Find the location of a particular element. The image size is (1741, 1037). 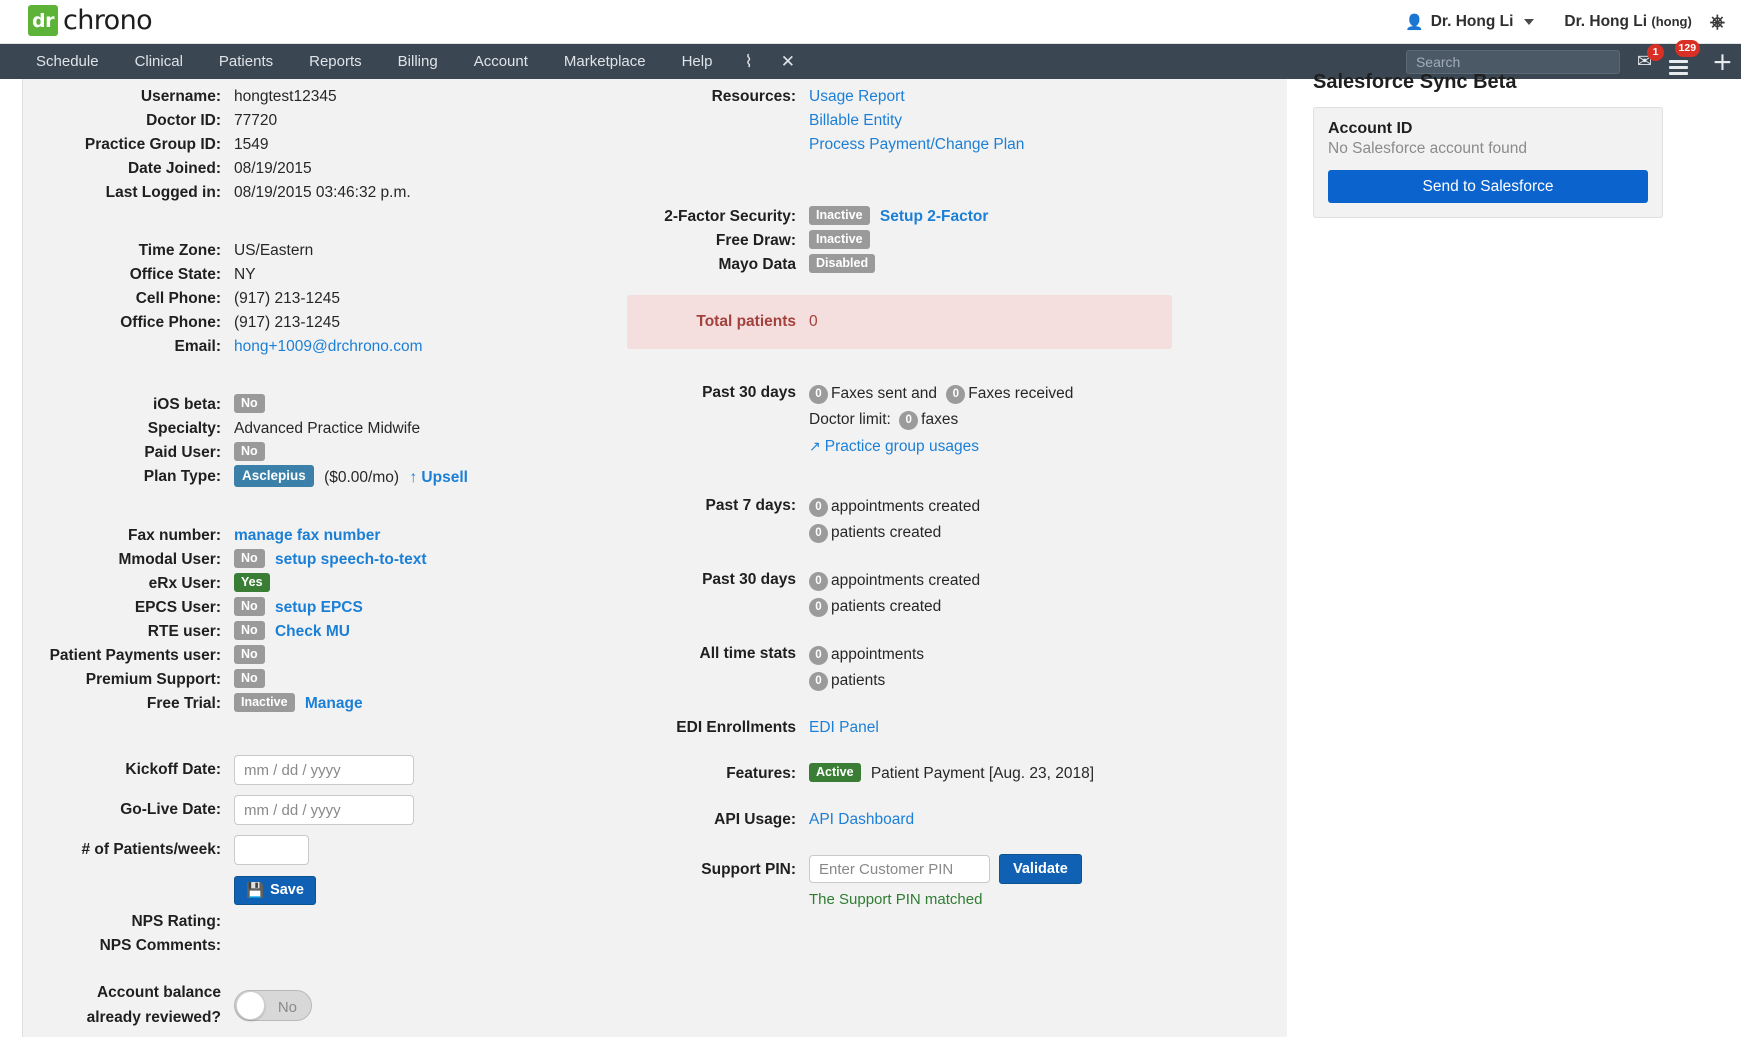

setup-2factor-link: Setup 2-Factor is located at coordinates (934, 216).